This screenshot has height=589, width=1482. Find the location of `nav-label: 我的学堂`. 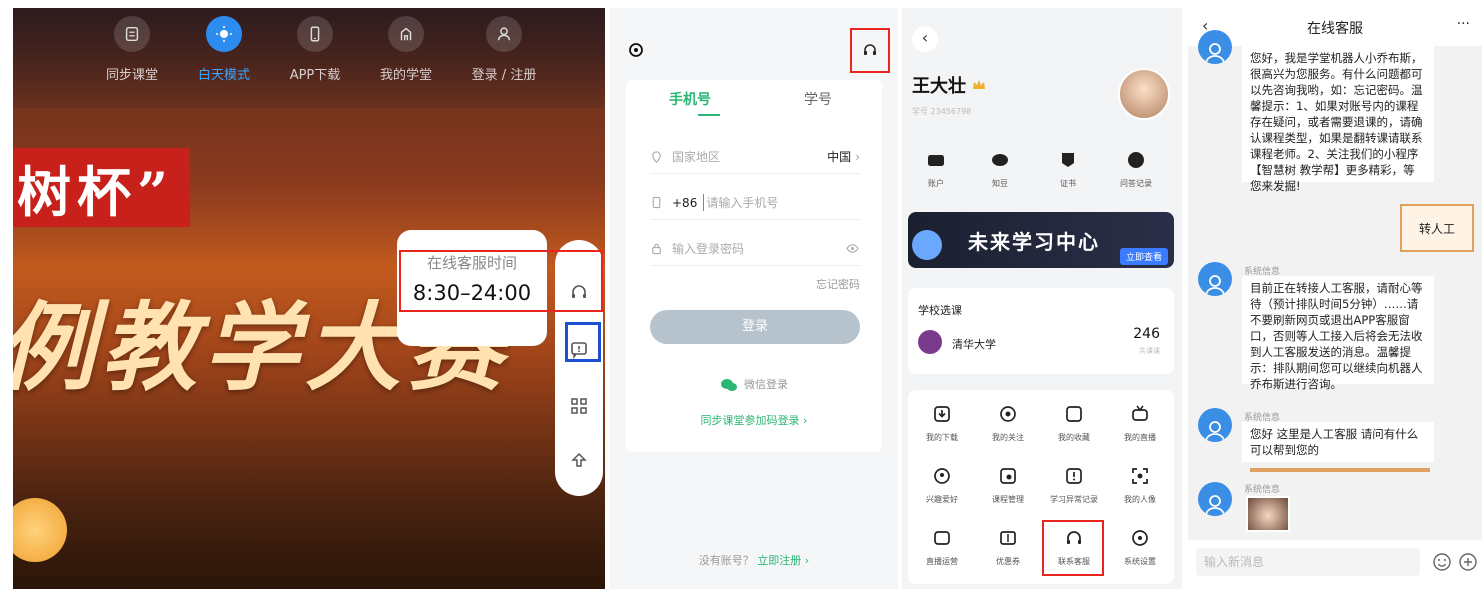

nav-label: 我的学堂 is located at coordinates (405, 75).